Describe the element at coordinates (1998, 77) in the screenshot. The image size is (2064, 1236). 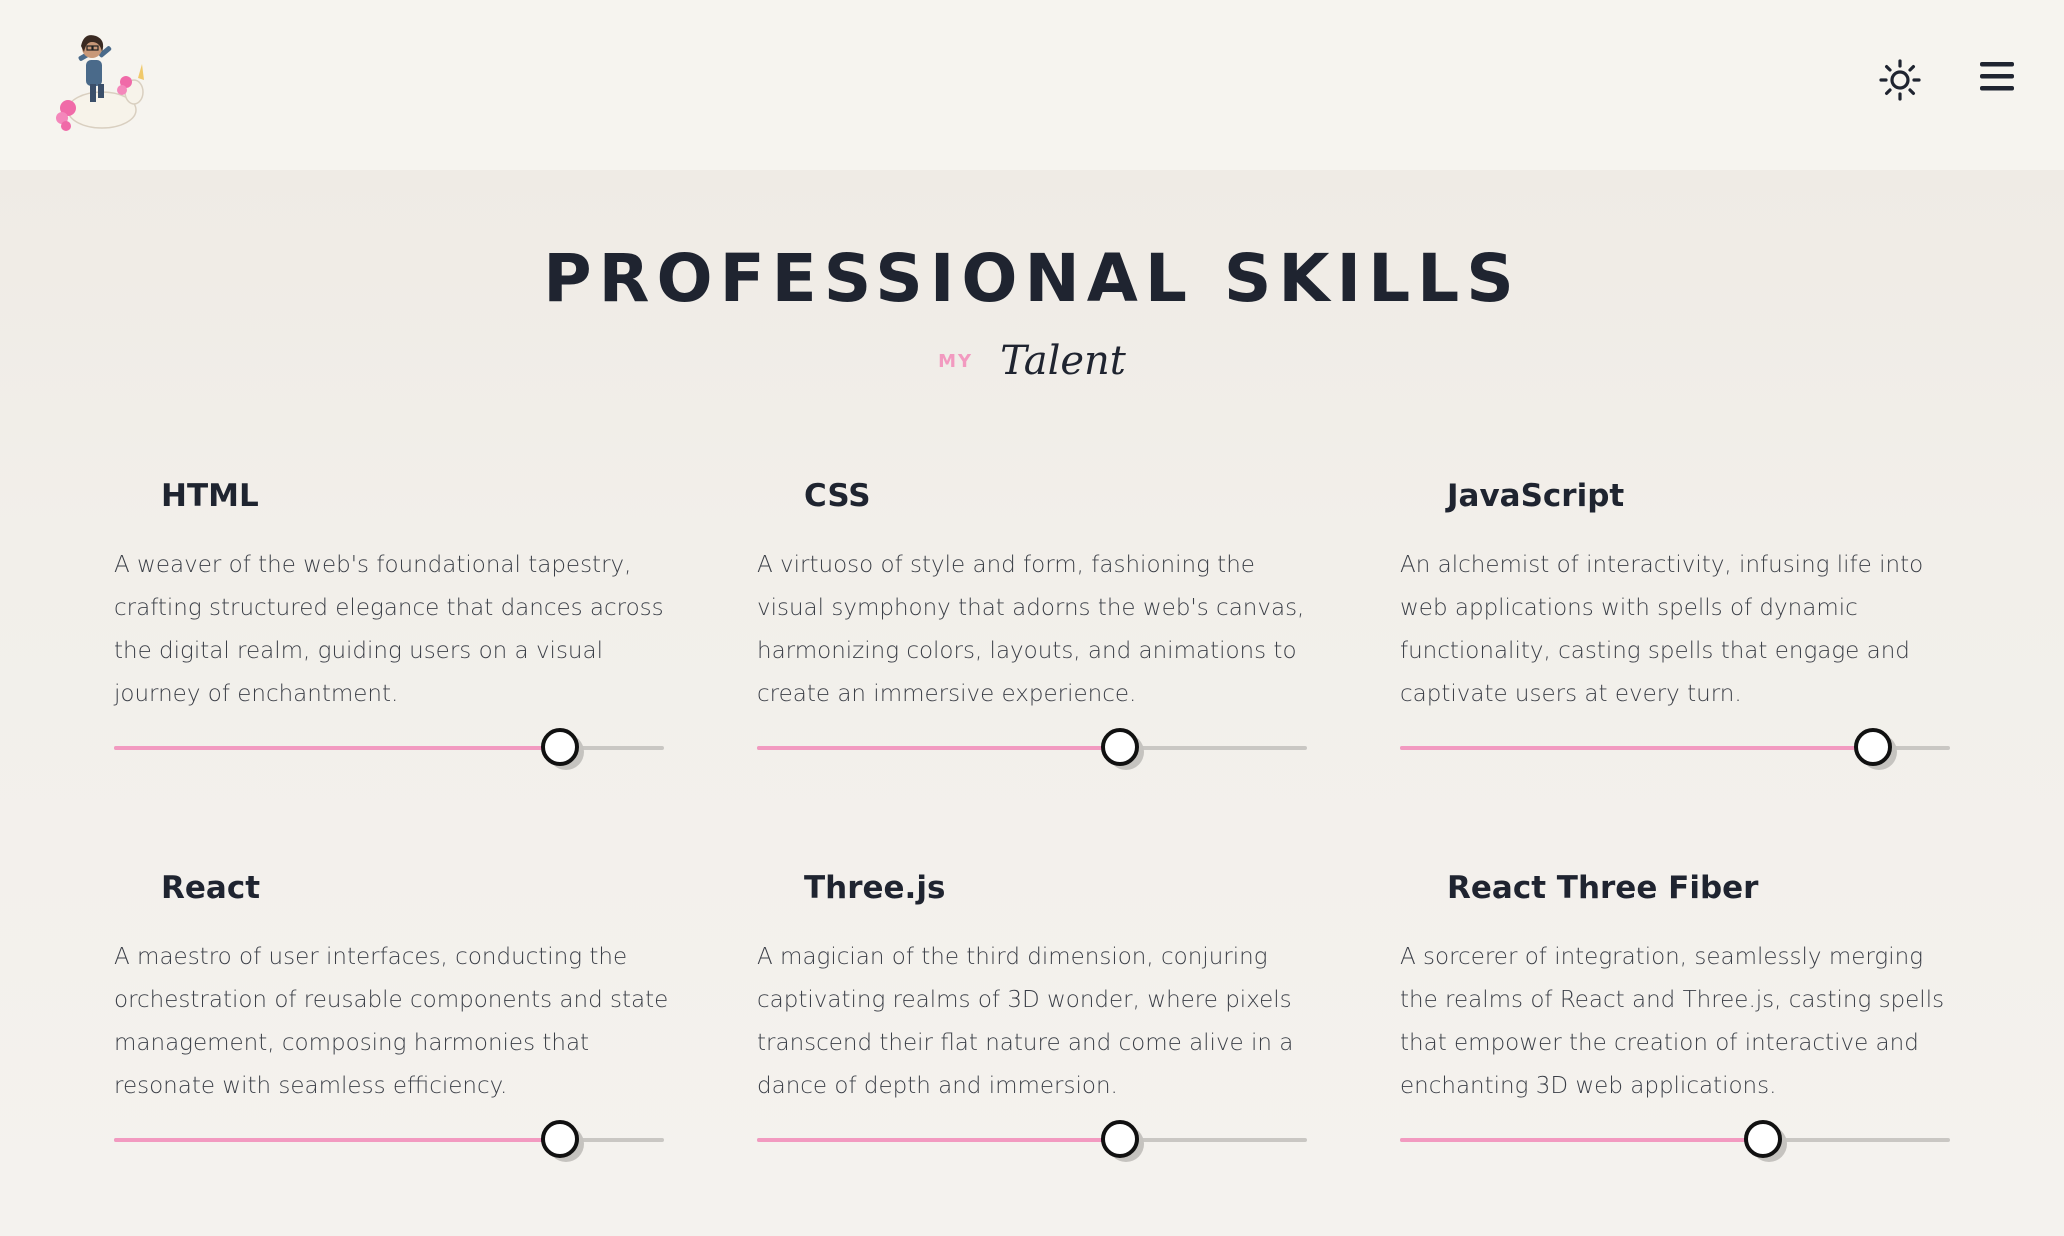
I see `hamburger-menu-icon` at that location.